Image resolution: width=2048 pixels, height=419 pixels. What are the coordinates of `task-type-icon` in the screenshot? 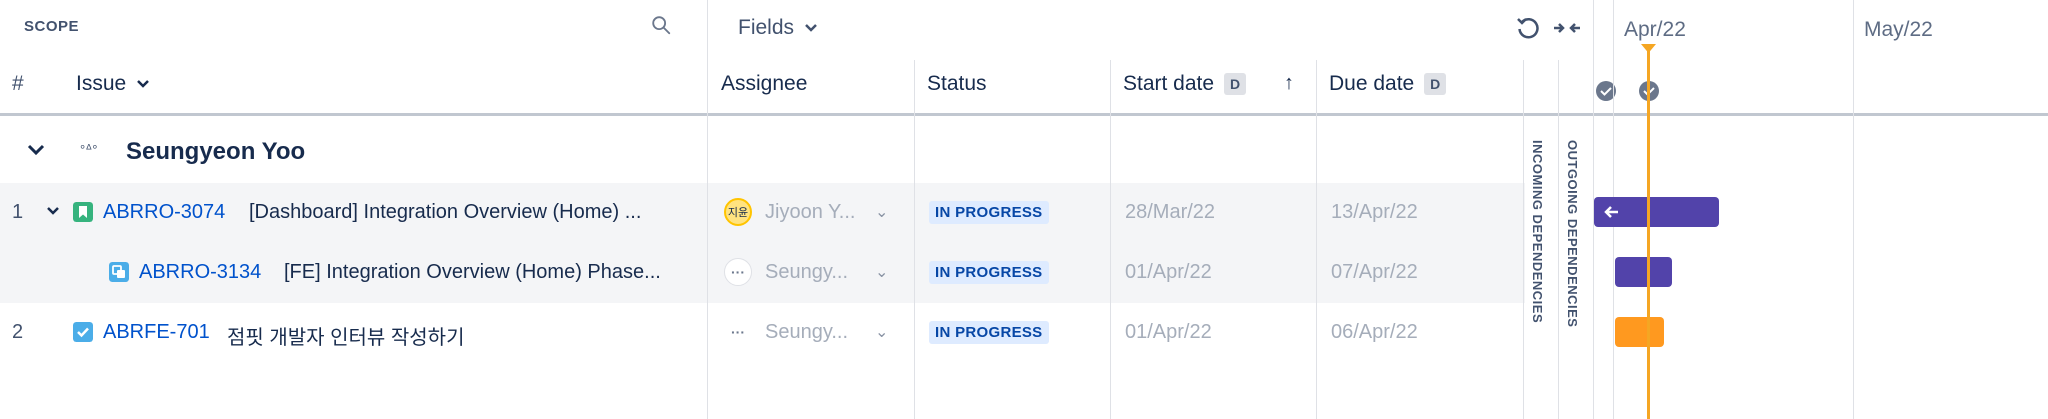 It's located at (83, 332).